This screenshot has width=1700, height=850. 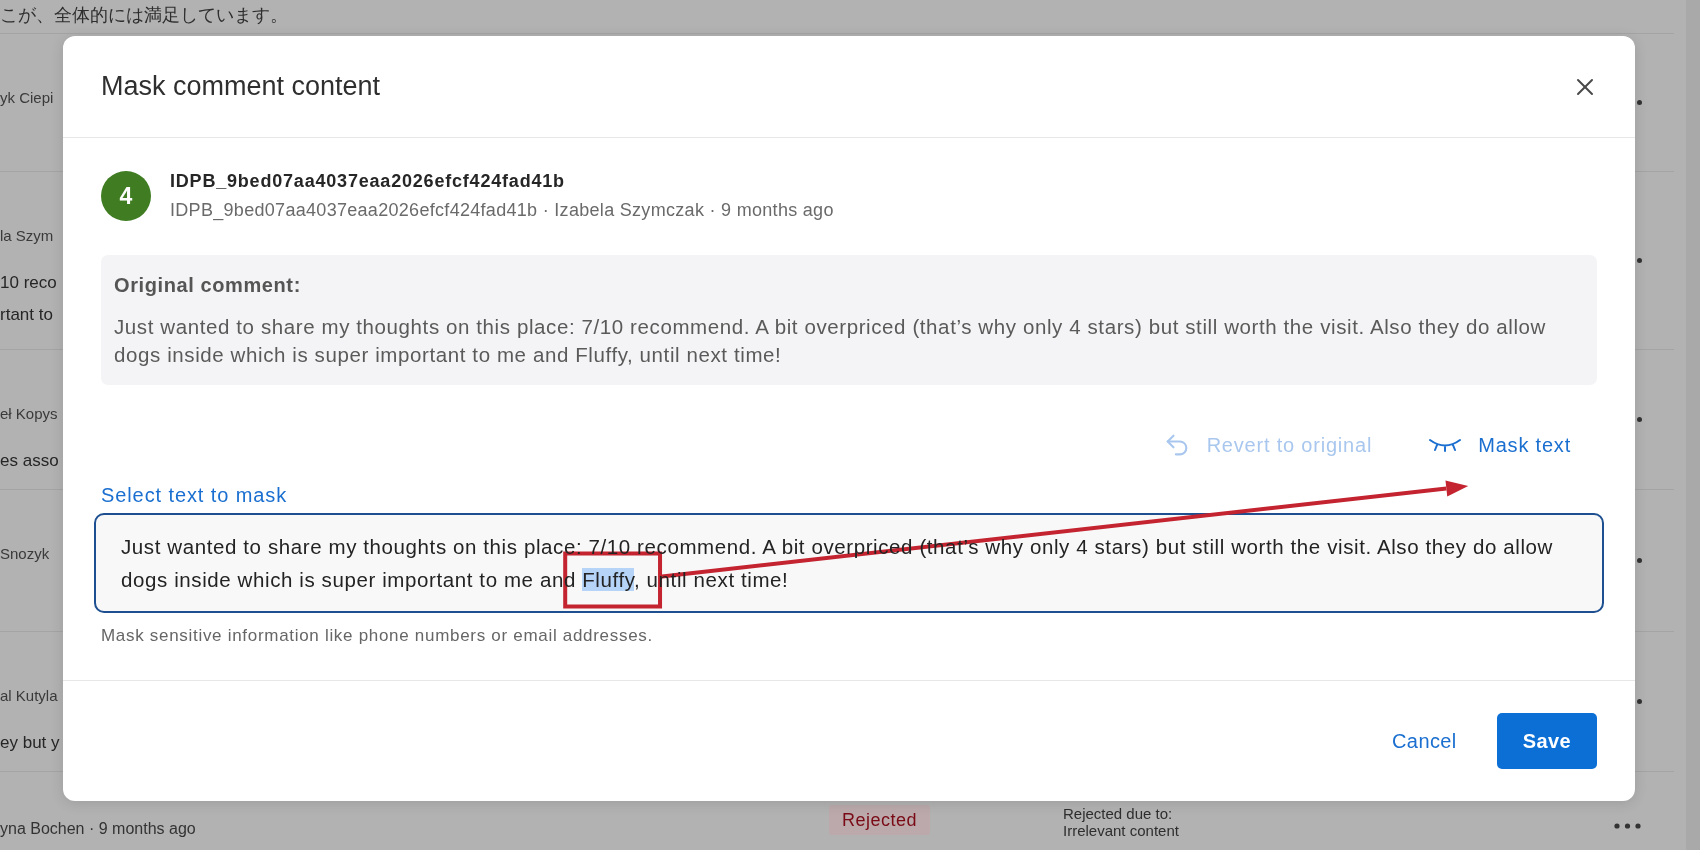 I want to click on reason-text: Irrelevant content, so click(x=1121, y=830).